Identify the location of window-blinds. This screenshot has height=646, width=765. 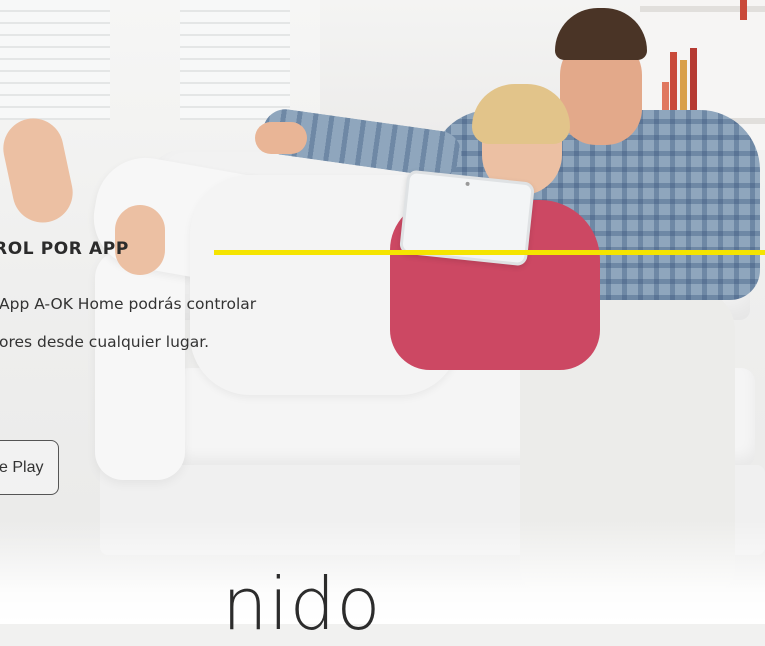
(160, 60).